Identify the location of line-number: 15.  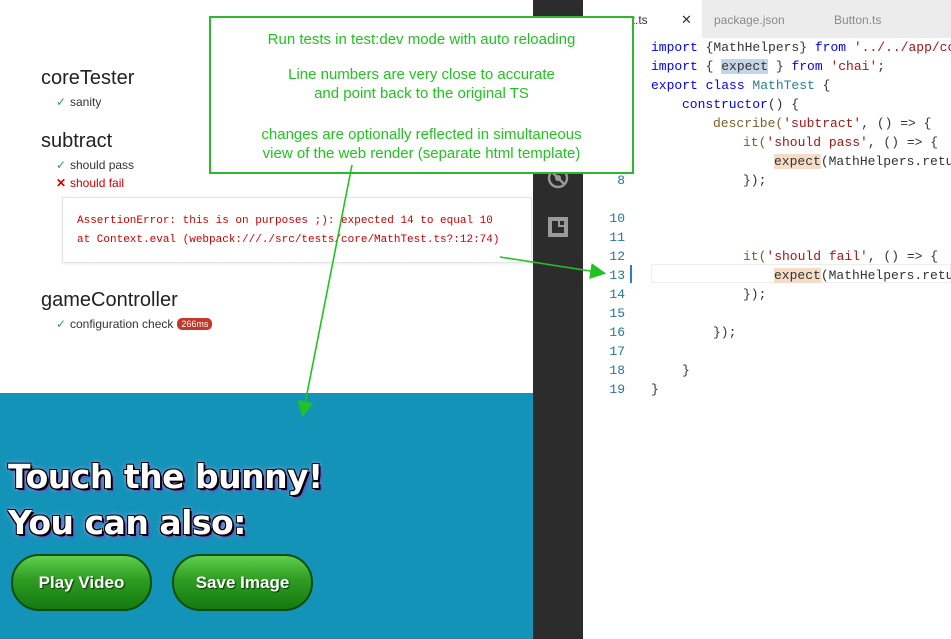
(617, 313).